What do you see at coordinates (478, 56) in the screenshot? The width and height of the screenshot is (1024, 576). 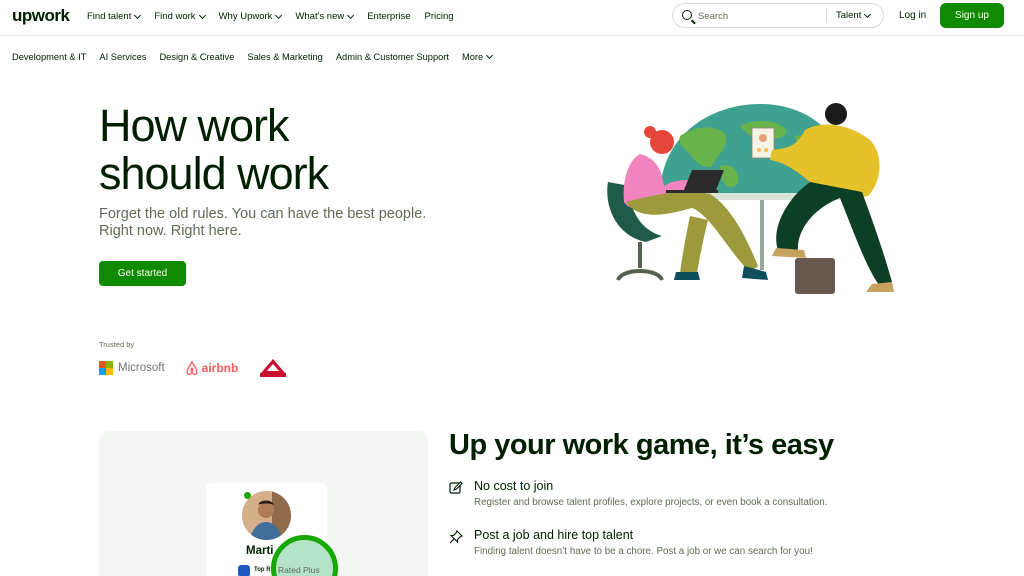 I see `category-more: More` at bounding box center [478, 56].